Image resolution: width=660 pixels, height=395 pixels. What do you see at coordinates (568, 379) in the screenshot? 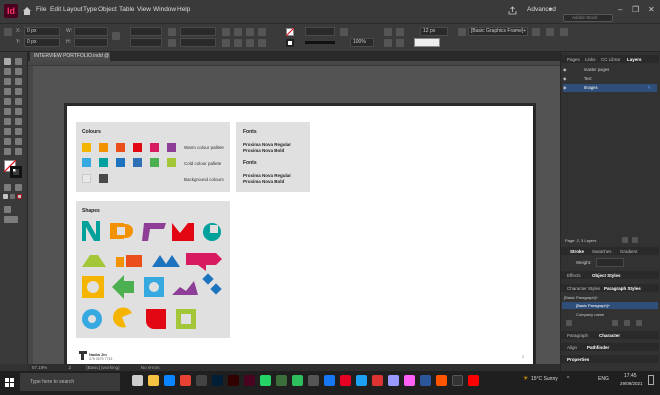
I see `tray-chevron-icon: ^` at bounding box center [568, 379].